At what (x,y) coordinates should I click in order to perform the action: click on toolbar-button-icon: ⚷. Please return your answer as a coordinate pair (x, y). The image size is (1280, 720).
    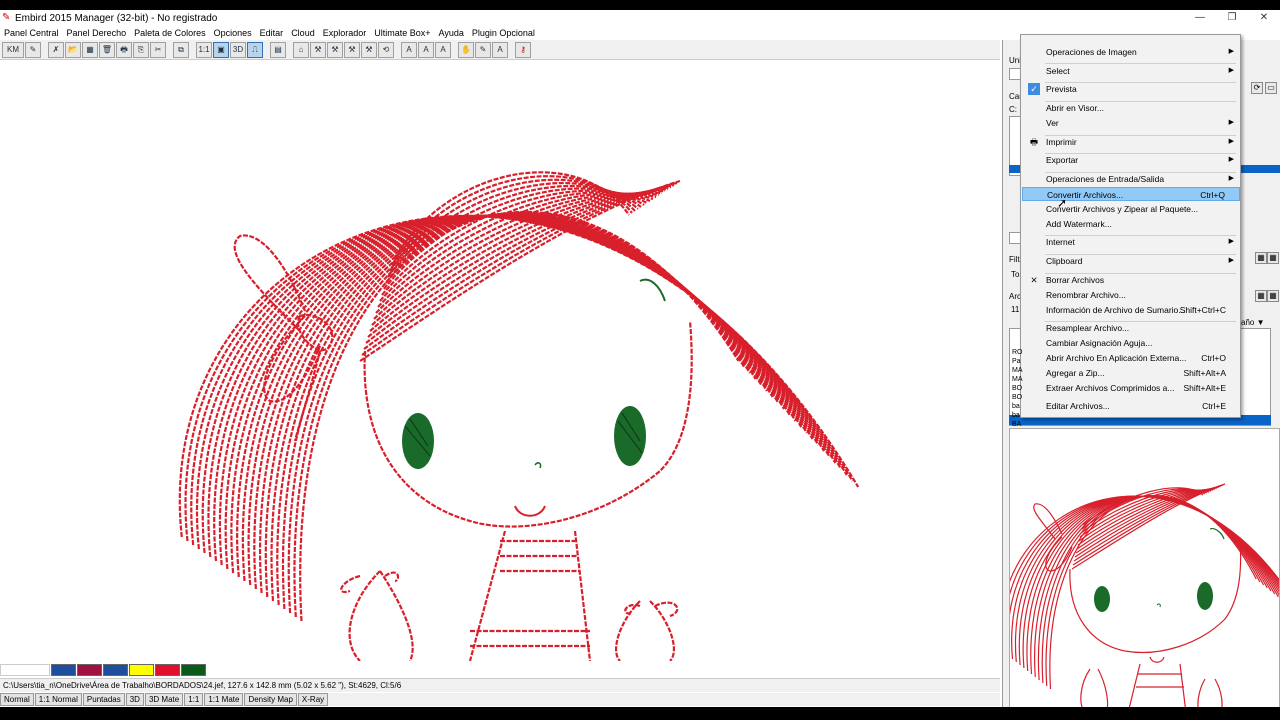
    Looking at the image, I should click on (523, 49).